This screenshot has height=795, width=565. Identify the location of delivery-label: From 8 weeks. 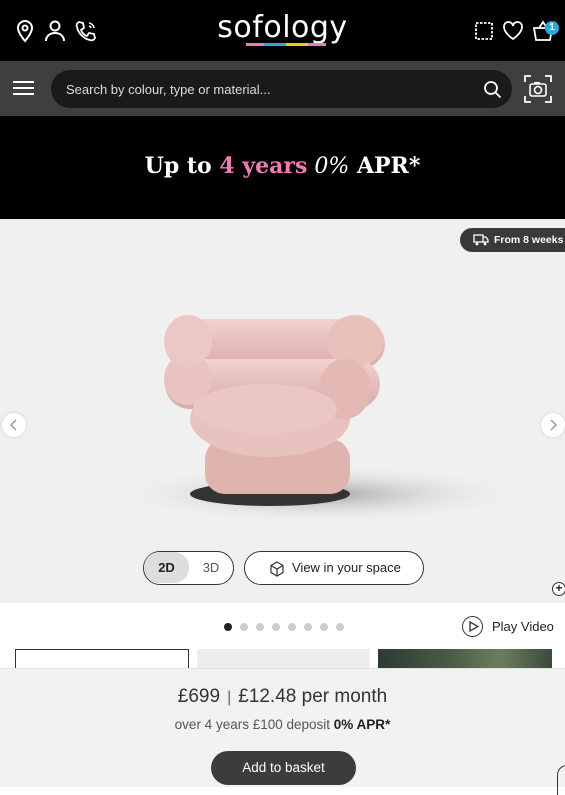
(529, 240).